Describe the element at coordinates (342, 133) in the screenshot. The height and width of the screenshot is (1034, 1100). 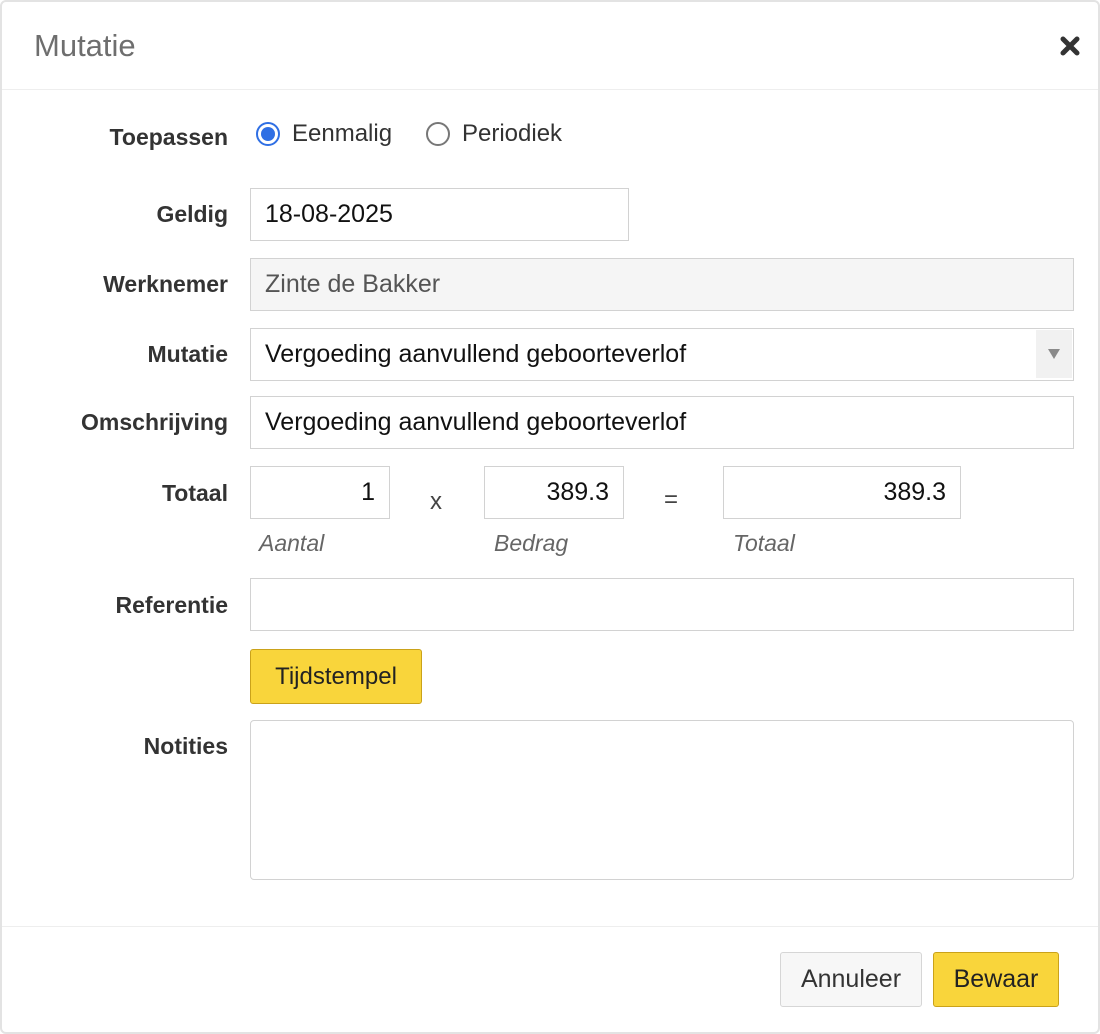
I see `radio-eenmalig-label: Eenmalig` at that location.